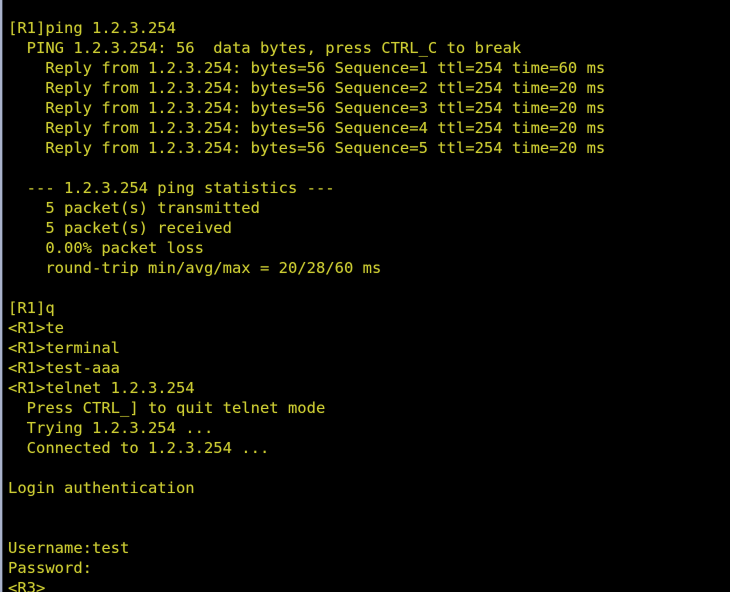  I want to click on terminal-line: <R1>terminal, so click(64, 348).